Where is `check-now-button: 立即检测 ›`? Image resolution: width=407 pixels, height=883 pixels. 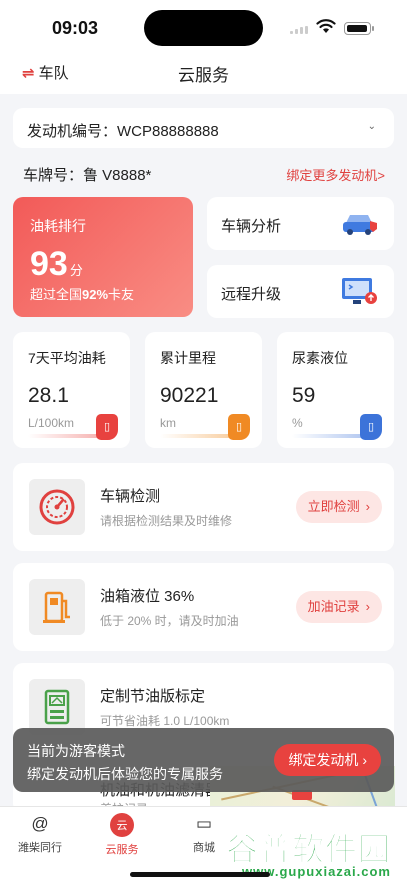
check-now-button: 立即检测 › is located at coordinates (338, 507).